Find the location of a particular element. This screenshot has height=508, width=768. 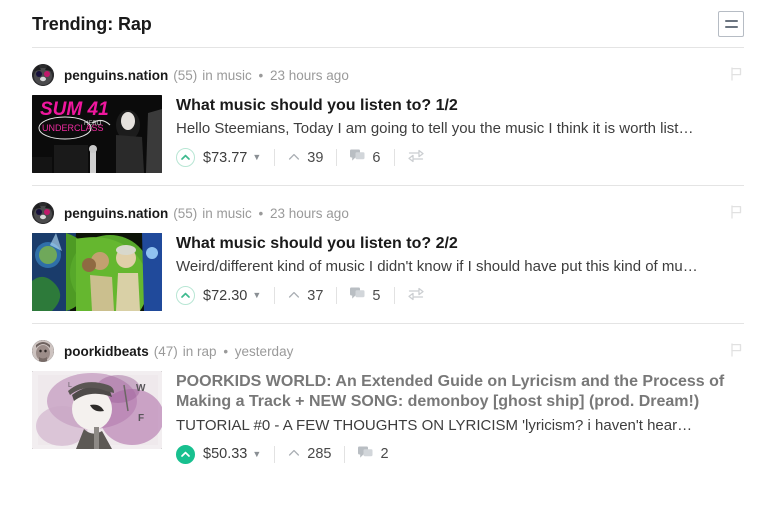

post-actions: $73.77 ▼ 39 6 is located at coordinates (460, 158).